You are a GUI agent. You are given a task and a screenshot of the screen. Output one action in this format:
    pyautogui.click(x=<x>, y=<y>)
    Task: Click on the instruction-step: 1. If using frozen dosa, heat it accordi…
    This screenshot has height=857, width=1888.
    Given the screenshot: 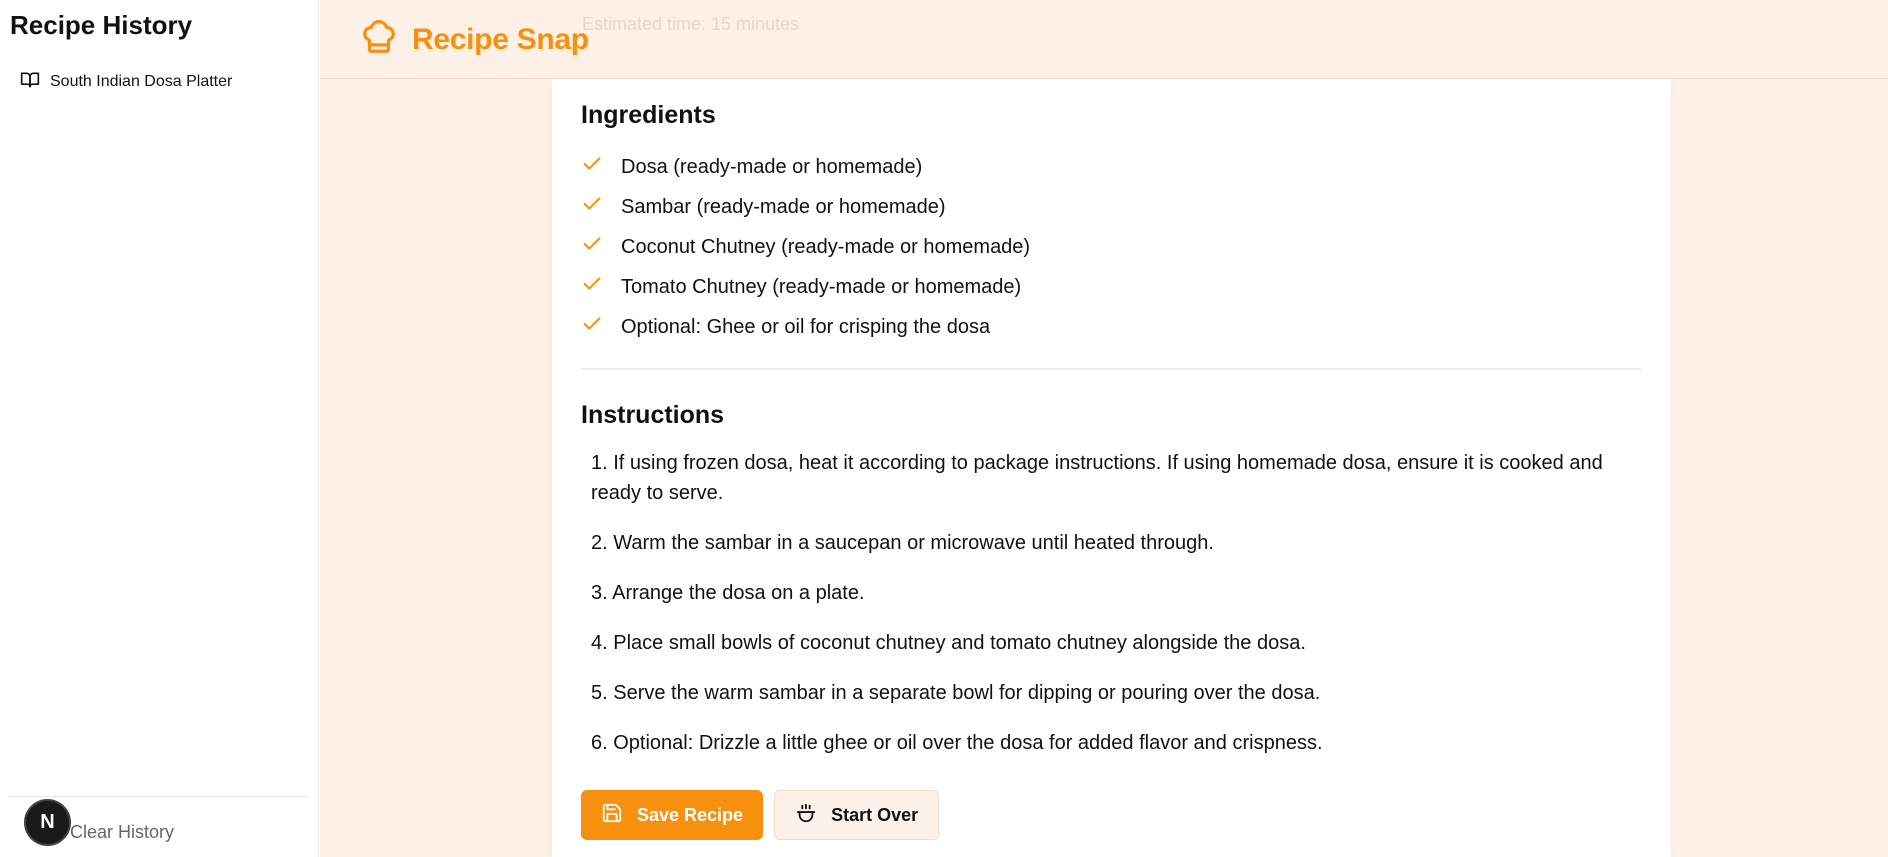 What is the action you would take?
    pyautogui.click(x=1097, y=478)
    